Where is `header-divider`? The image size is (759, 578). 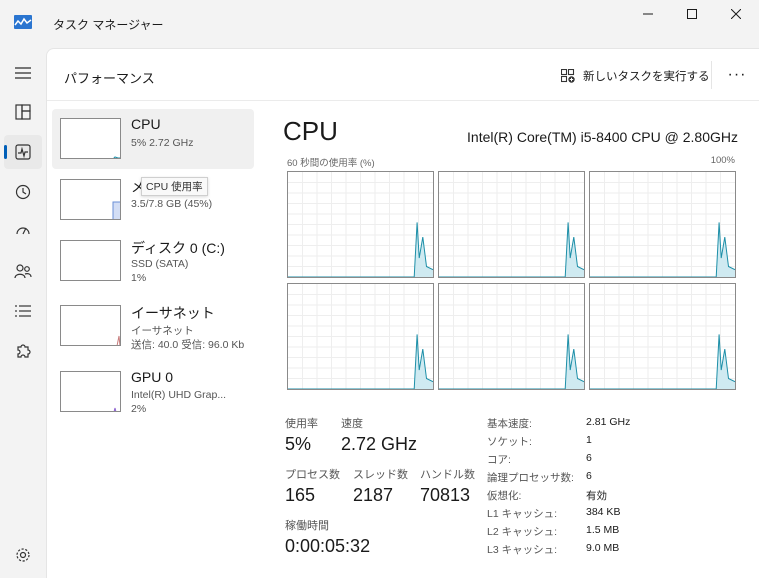
header-divider is located at coordinates (711, 75).